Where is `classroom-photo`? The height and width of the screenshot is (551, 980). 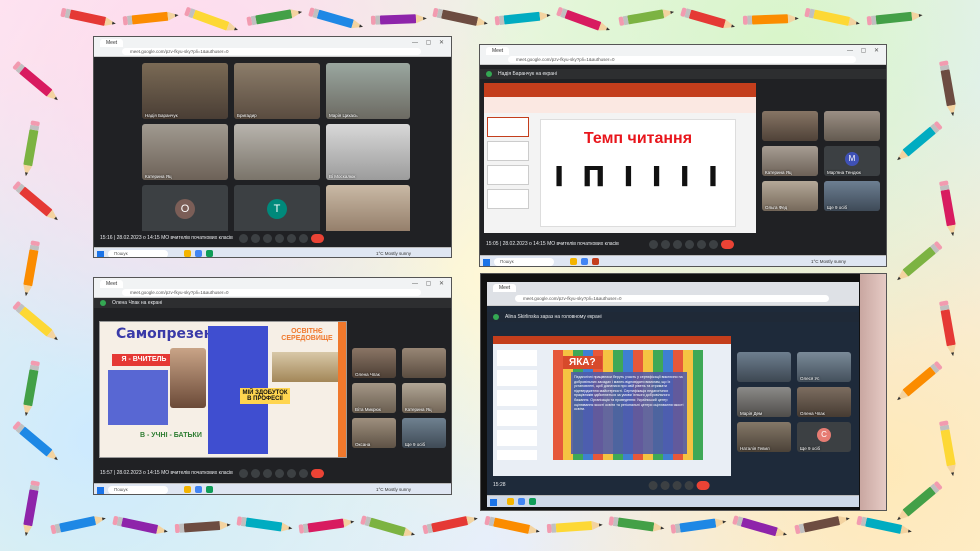 classroom-photo is located at coordinates (307, 367).